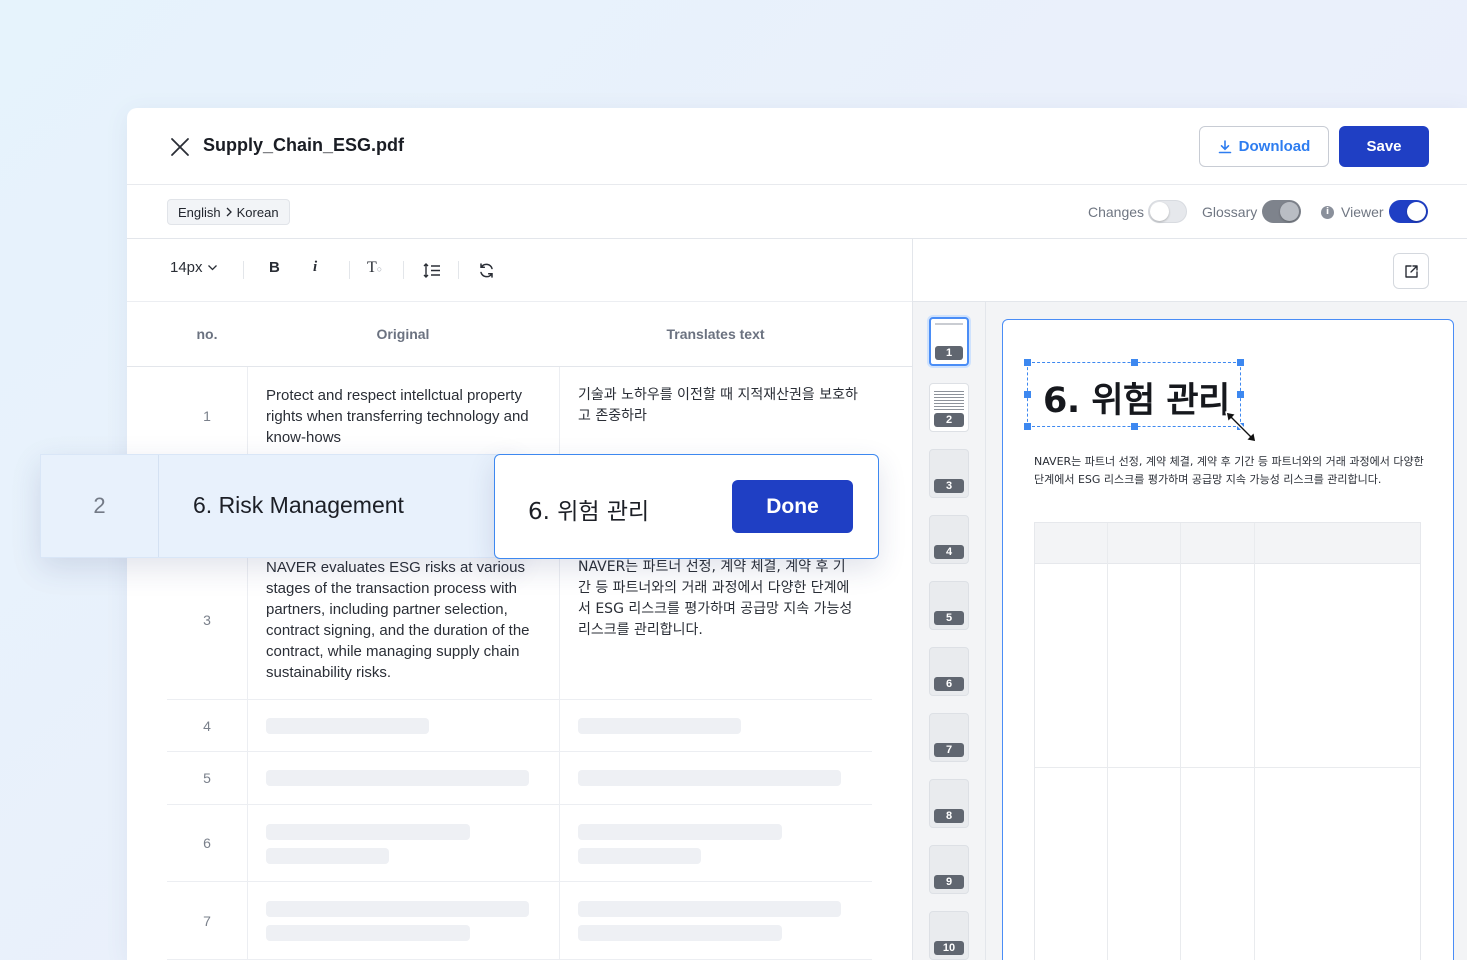 The width and height of the screenshot is (1467, 960). Describe the element at coordinates (797, 212) in the screenshot. I see `subheader: English Korean Changes Glossary i Viewer` at that location.